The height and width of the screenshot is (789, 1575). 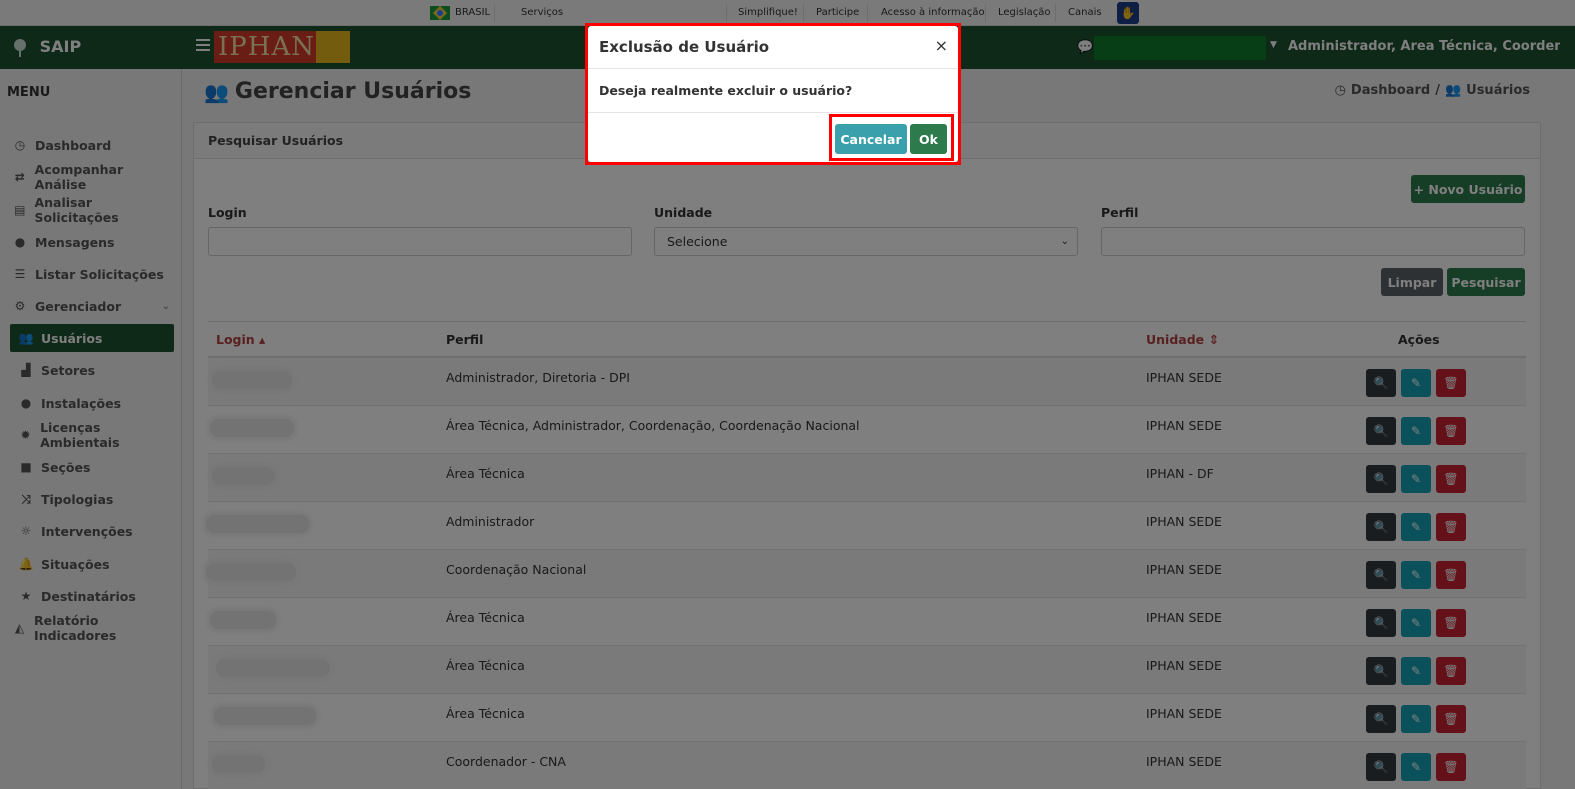 What do you see at coordinates (928, 139) in the screenshot?
I see `ok-button: Ok` at bounding box center [928, 139].